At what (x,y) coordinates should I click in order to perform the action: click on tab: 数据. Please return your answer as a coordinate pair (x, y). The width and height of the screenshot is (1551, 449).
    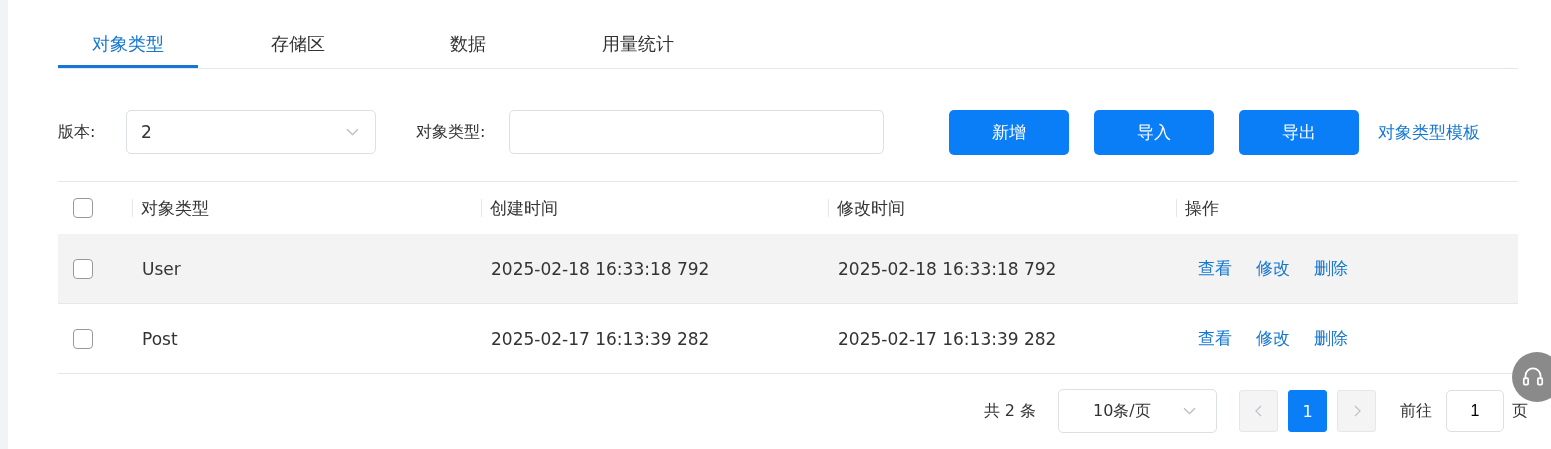
    Looking at the image, I should click on (468, 45).